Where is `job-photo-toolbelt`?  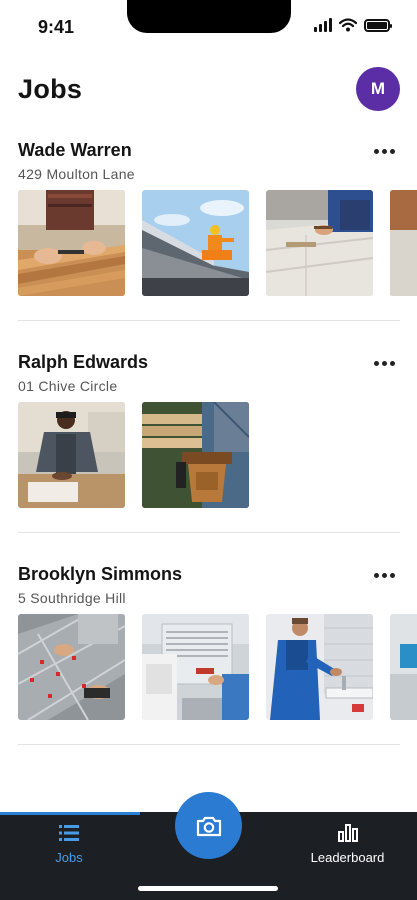
job-photo-toolbelt is located at coordinates (195, 455).